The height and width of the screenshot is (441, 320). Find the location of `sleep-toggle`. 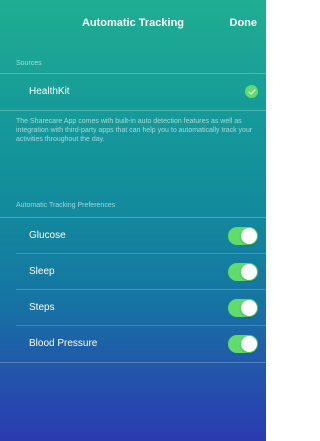

sleep-toggle is located at coordinates (243, 272).